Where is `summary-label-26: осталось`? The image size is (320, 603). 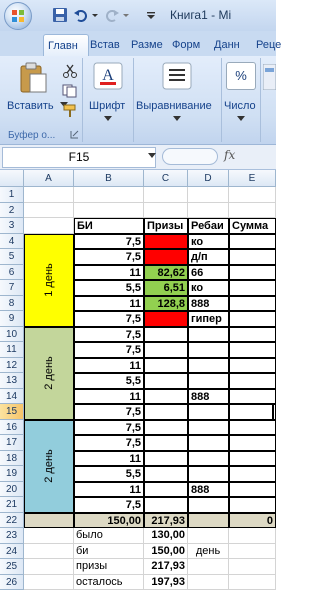 summary-label-26: осталось is located at coordinates (109, 582).